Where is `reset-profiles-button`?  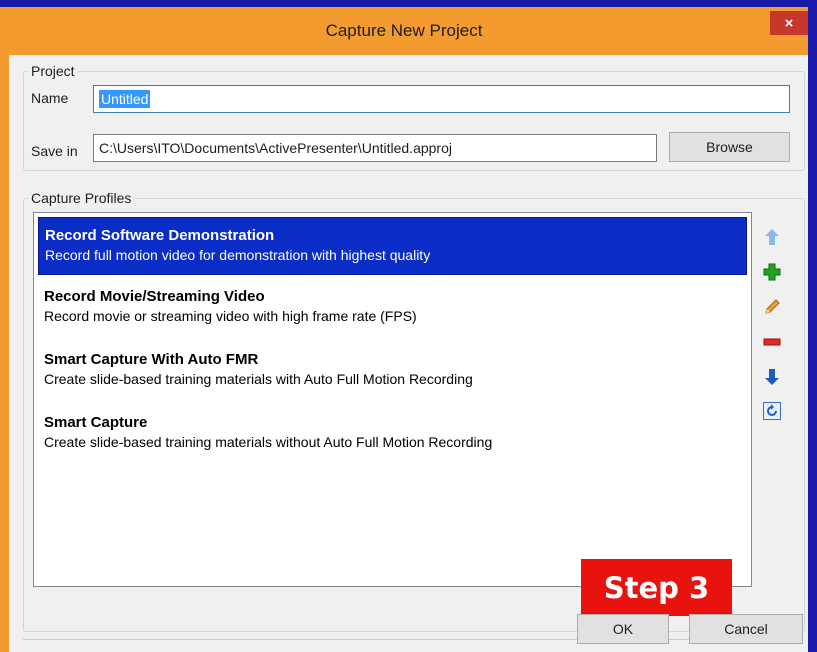 reset-profiles-button is located at coordinates (772, 411).